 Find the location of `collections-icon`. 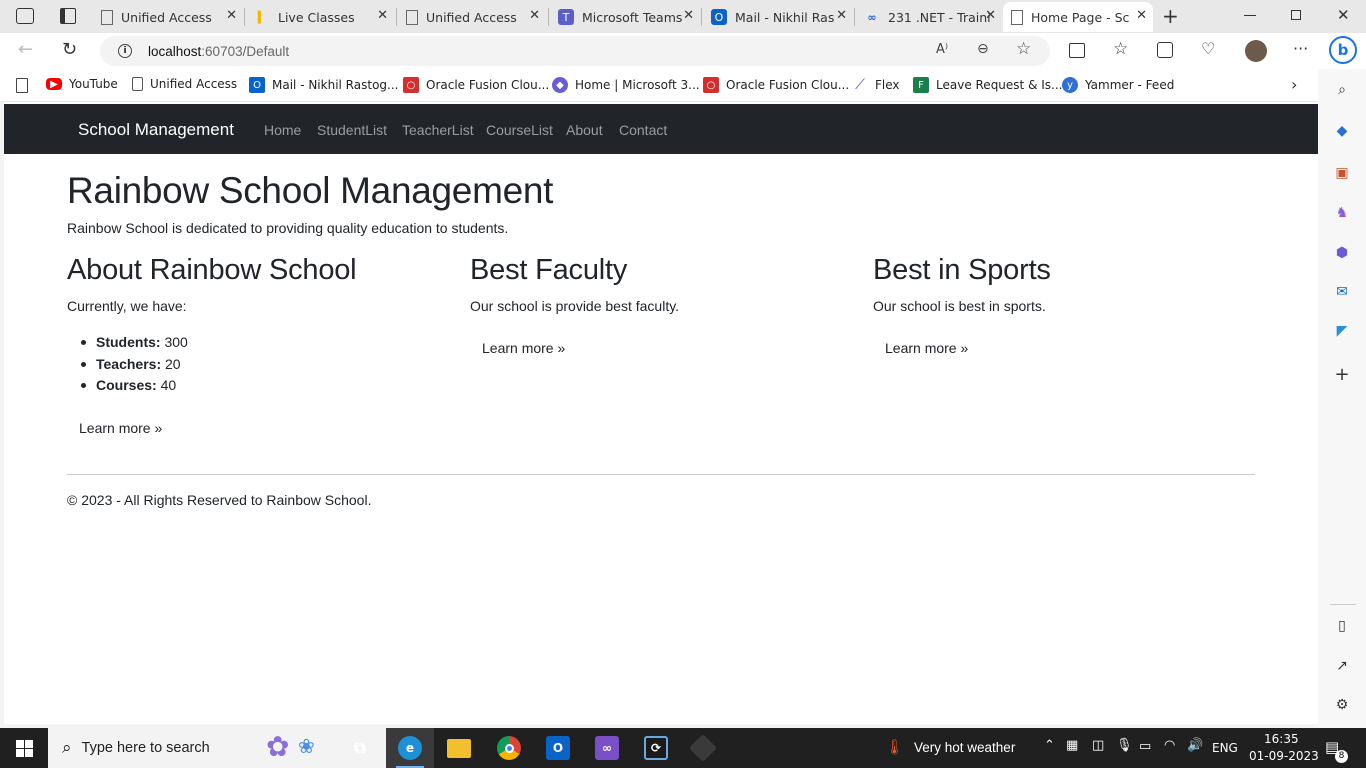

collections-icon is located at coordinates (1165, 50).